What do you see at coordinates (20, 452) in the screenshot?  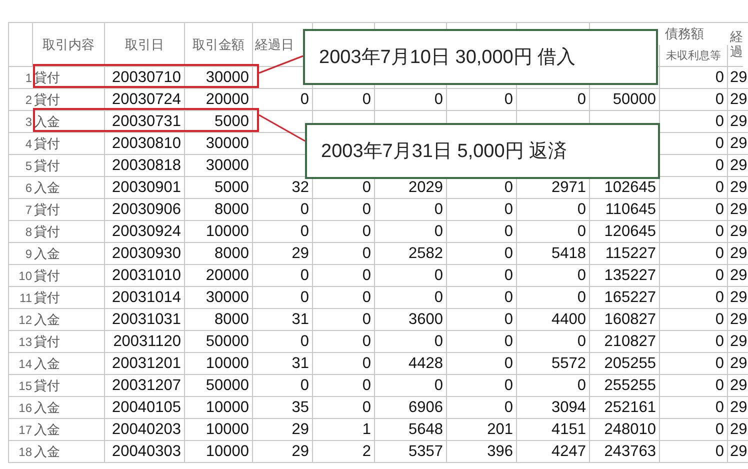 I see `row-number: 18` at bounding box center [20, 452].